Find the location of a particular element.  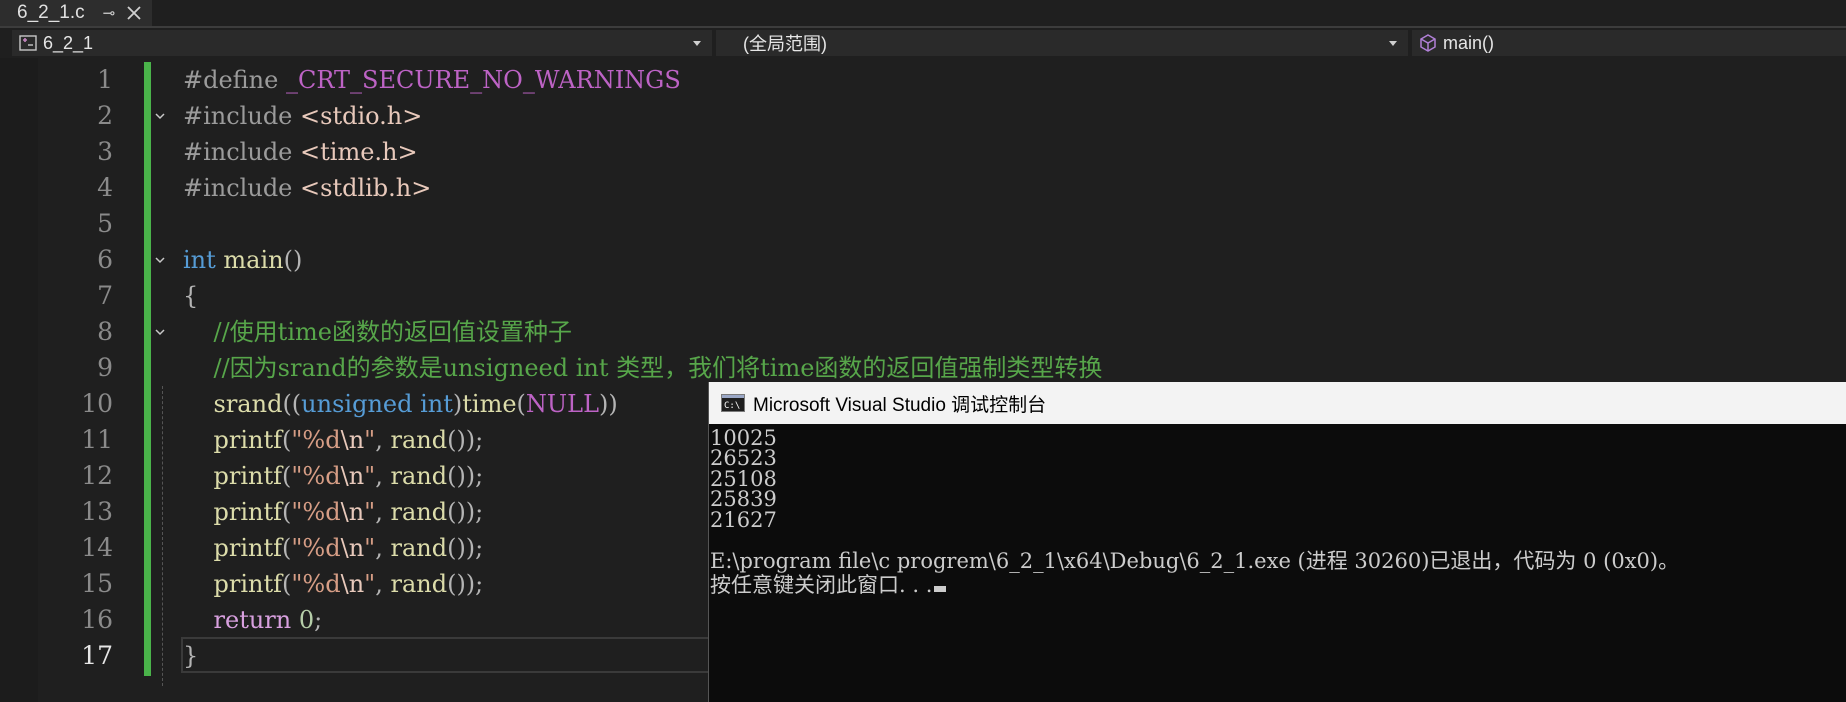

svg-text: C:\ is located at coordinates (732, 406).